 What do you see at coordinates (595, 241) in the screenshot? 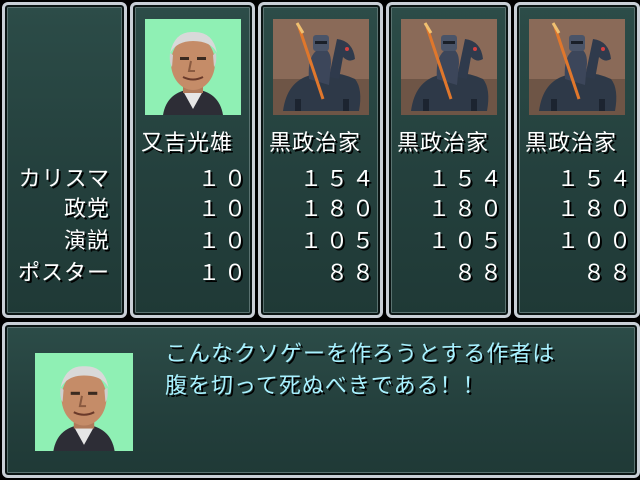
I see `stat-value-speech: １００` at bounding box center [595, 241].